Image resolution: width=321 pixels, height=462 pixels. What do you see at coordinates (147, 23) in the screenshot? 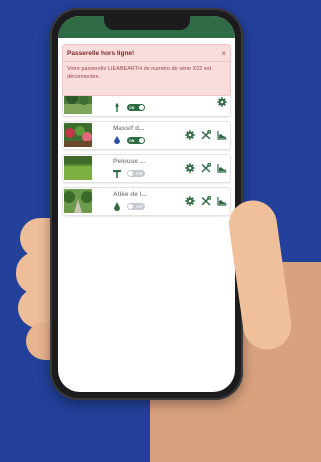
I see `phone-notch` at bounding box center [147, 23].